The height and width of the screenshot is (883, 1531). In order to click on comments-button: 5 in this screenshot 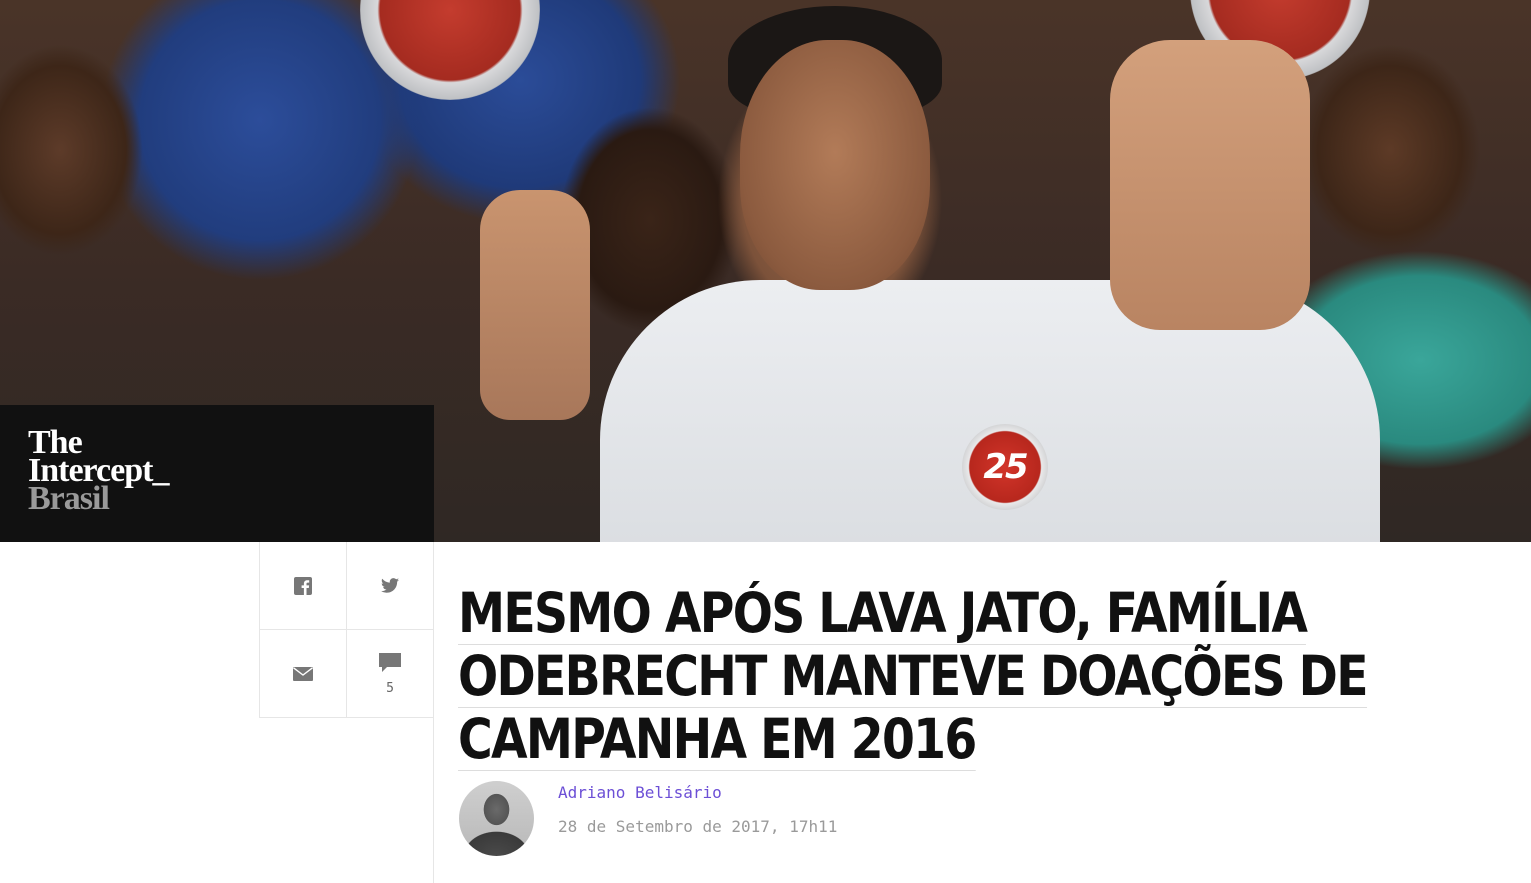, I will do `click(390, 674)`.